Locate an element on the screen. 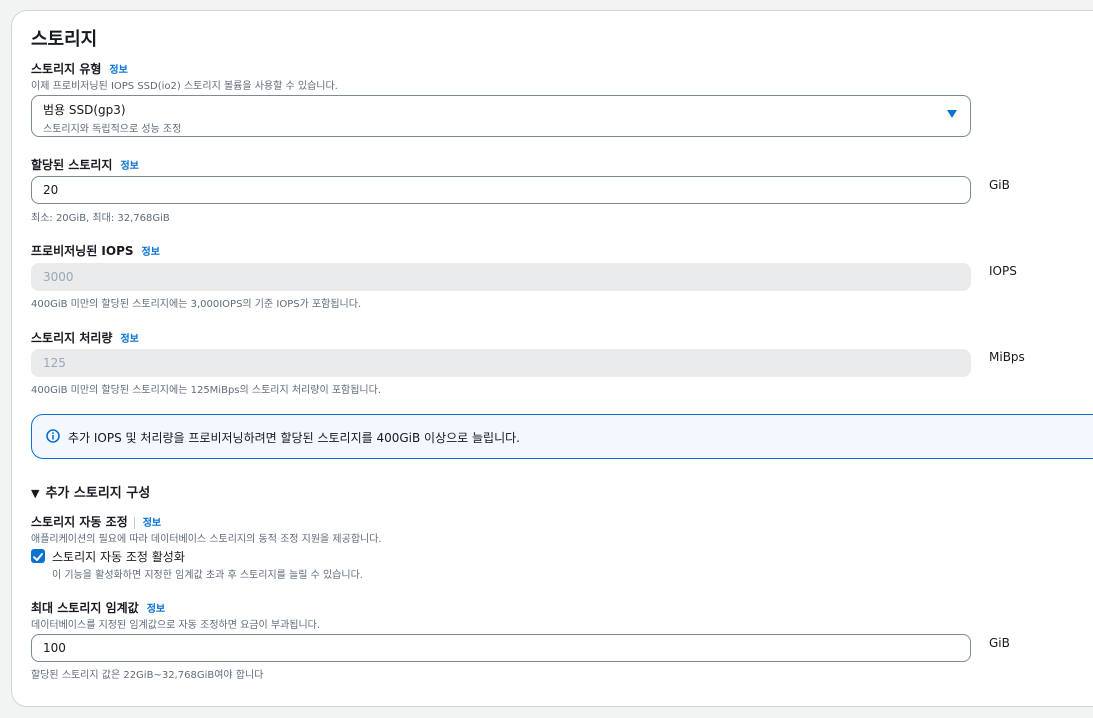 This screenshot has height=718, width=1093. check-icon is located at coordinates (38, 557).